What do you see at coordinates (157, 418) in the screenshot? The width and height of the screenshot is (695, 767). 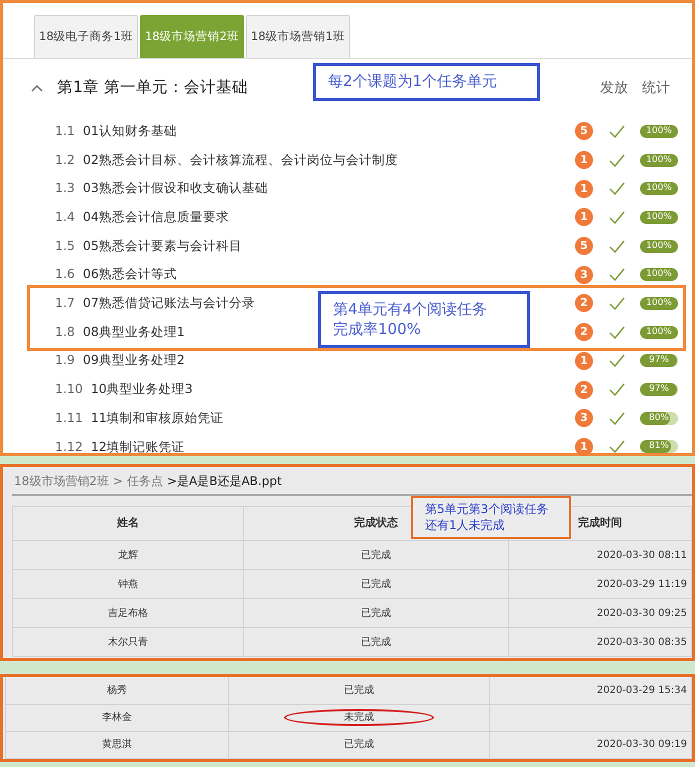 I see `lesson-title: 11填制和审核原始凭证` at bounding box center [157, 418].